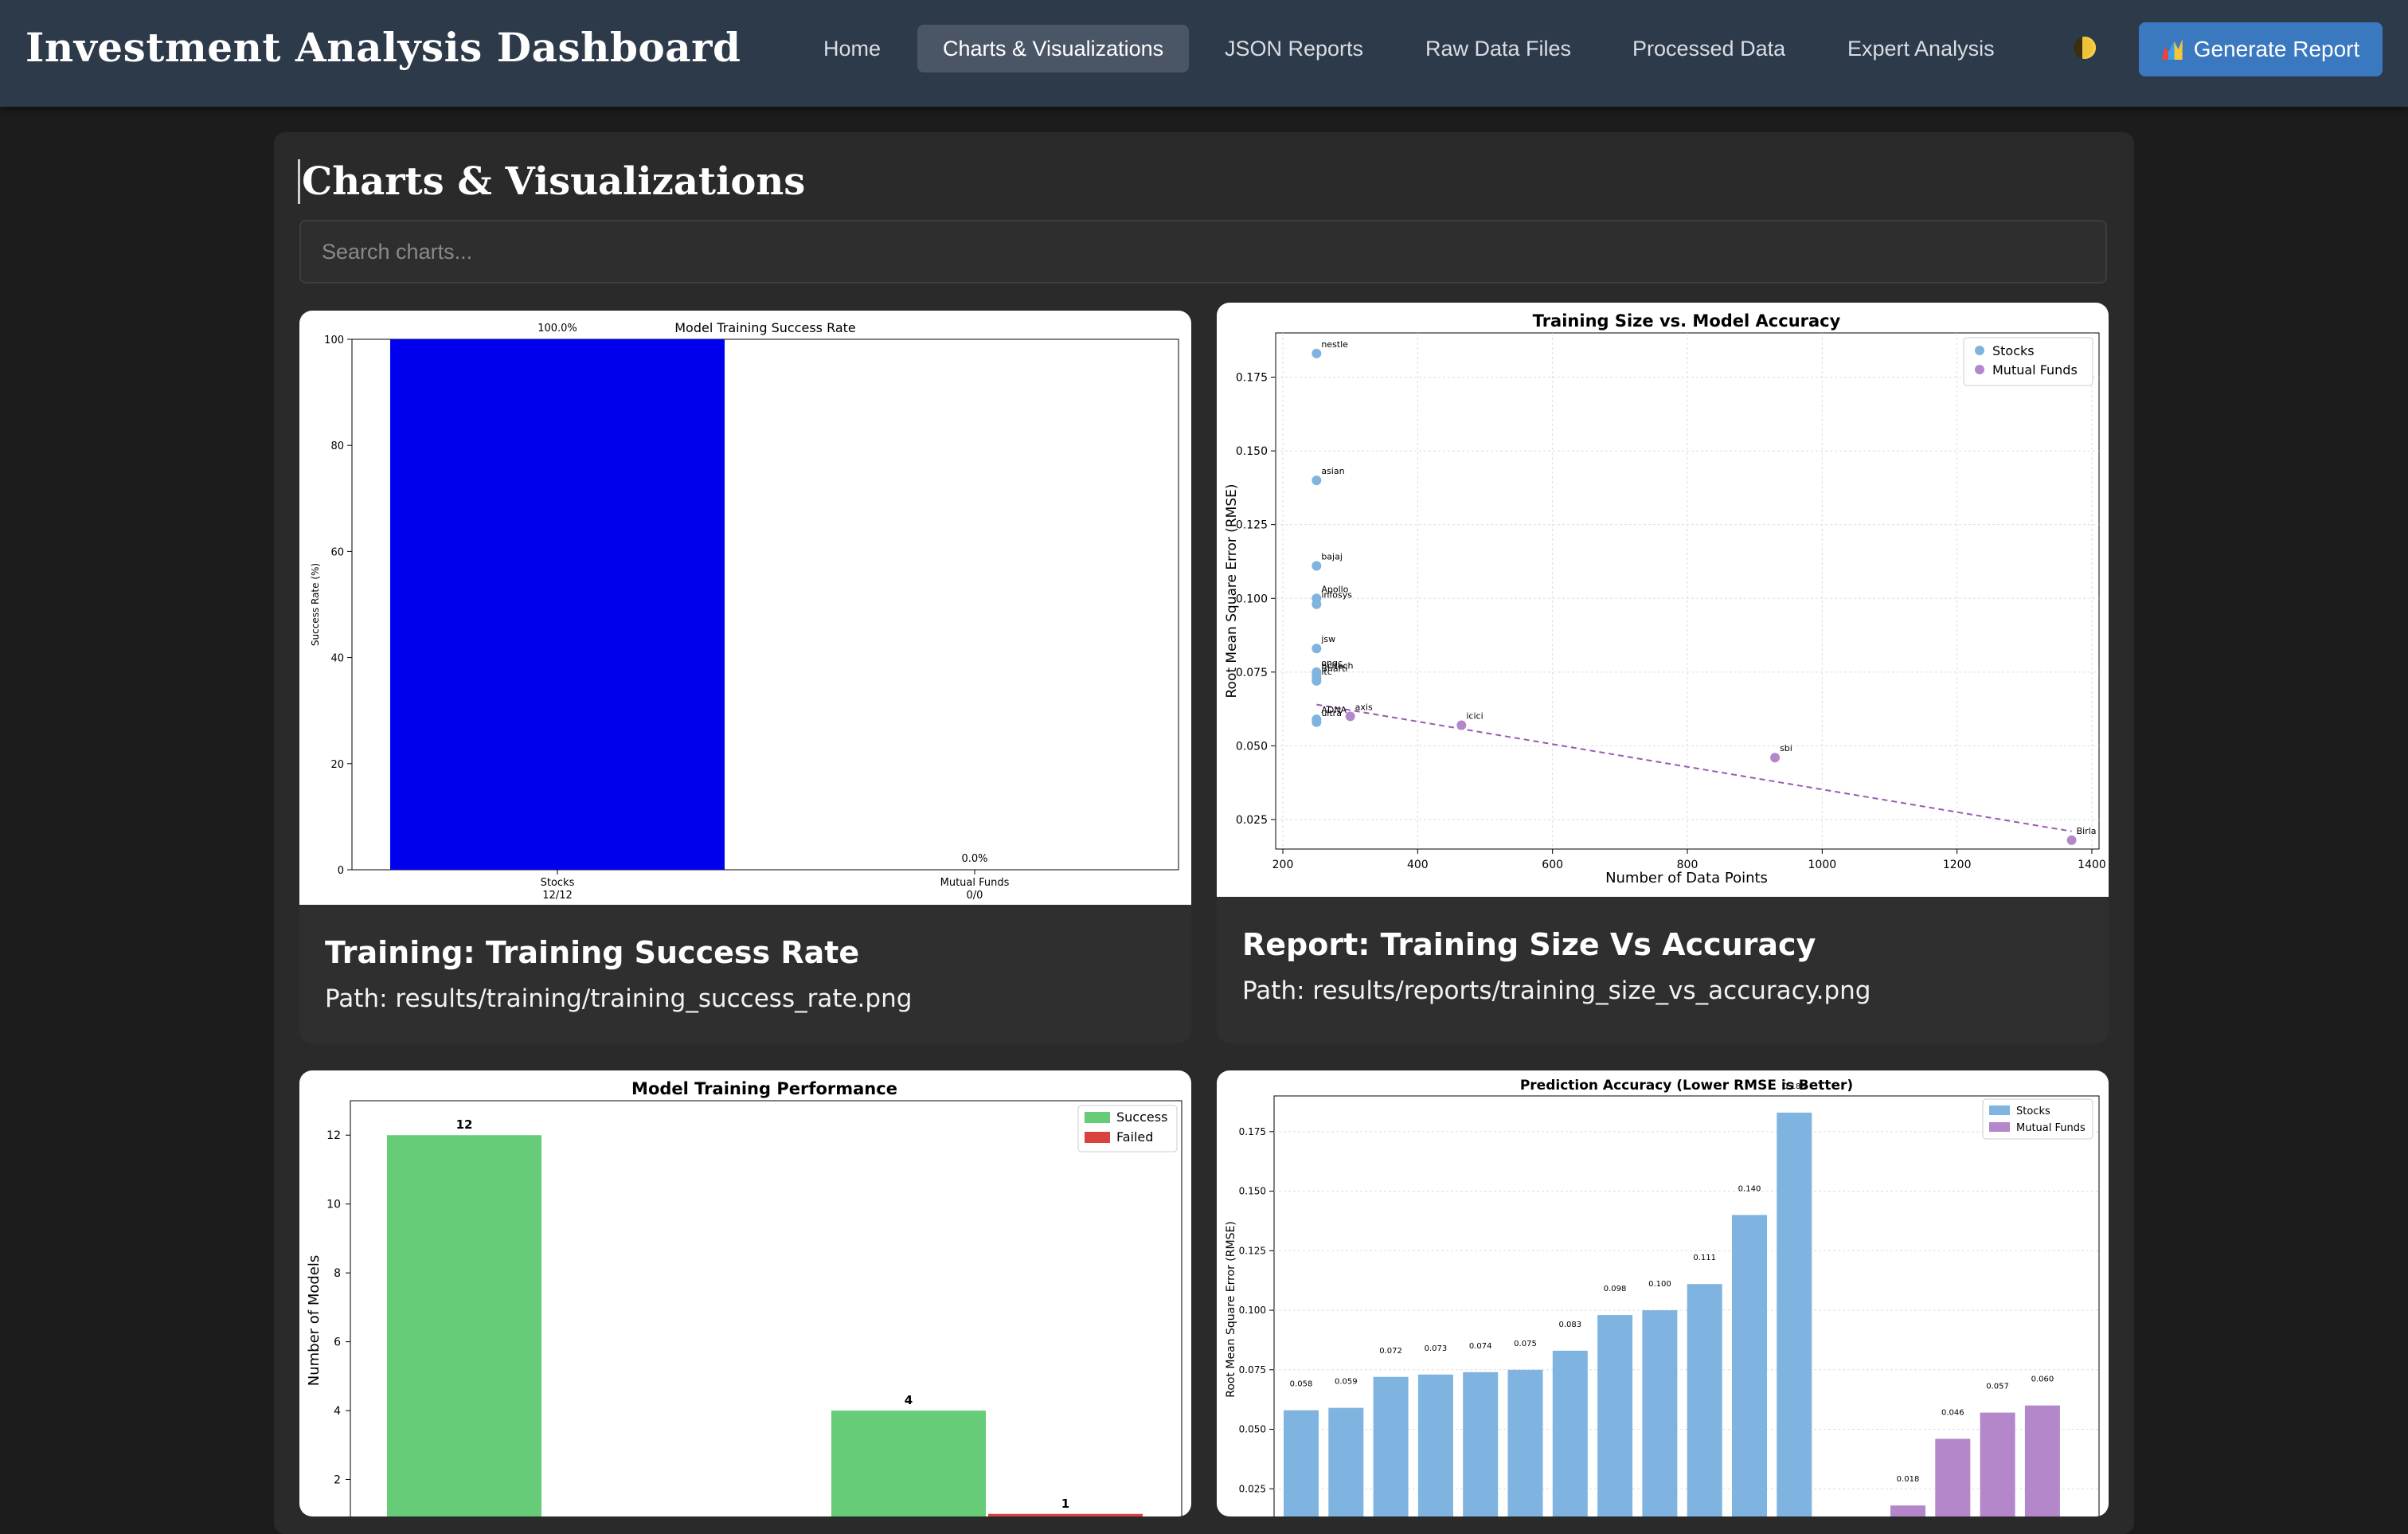  What do you see at coordinates (1687, 321) in the screenshot?
I see `chart-title: Training Size vs. Model Accuracy` at bounding box center [1687, 321].